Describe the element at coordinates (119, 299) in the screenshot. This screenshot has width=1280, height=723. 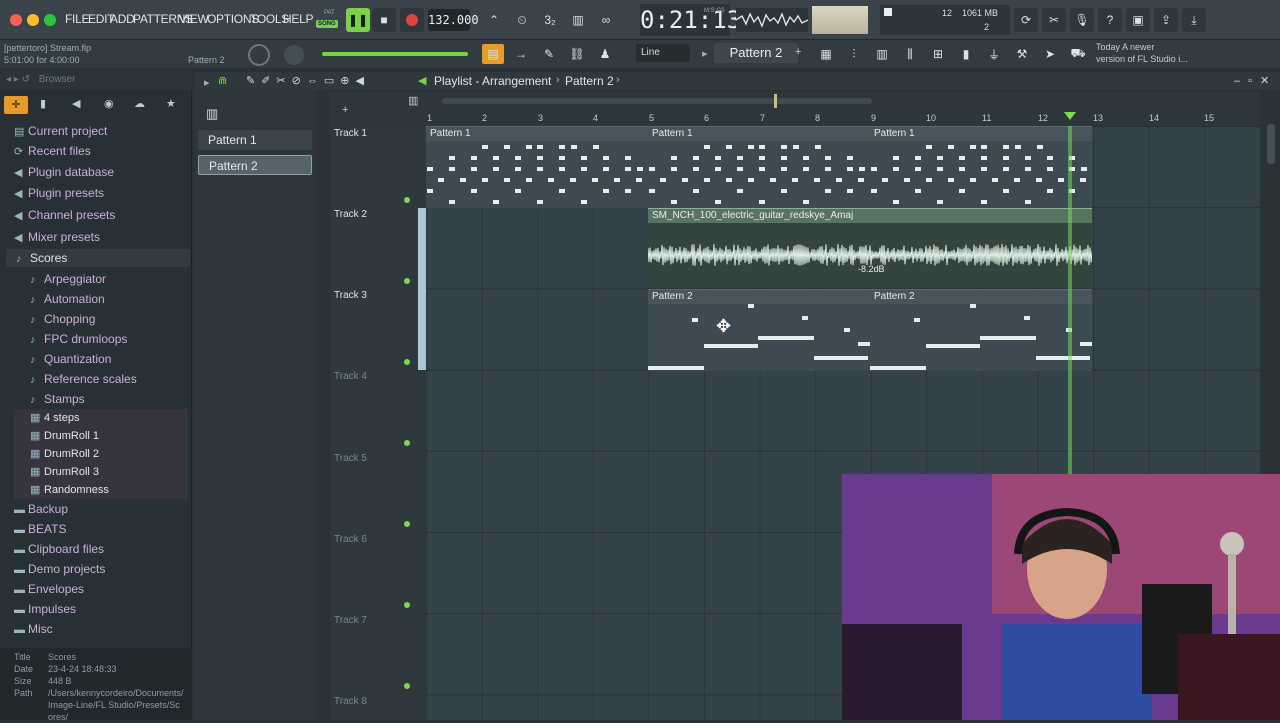
I see `score-automation: ♪ Automation` at that location.